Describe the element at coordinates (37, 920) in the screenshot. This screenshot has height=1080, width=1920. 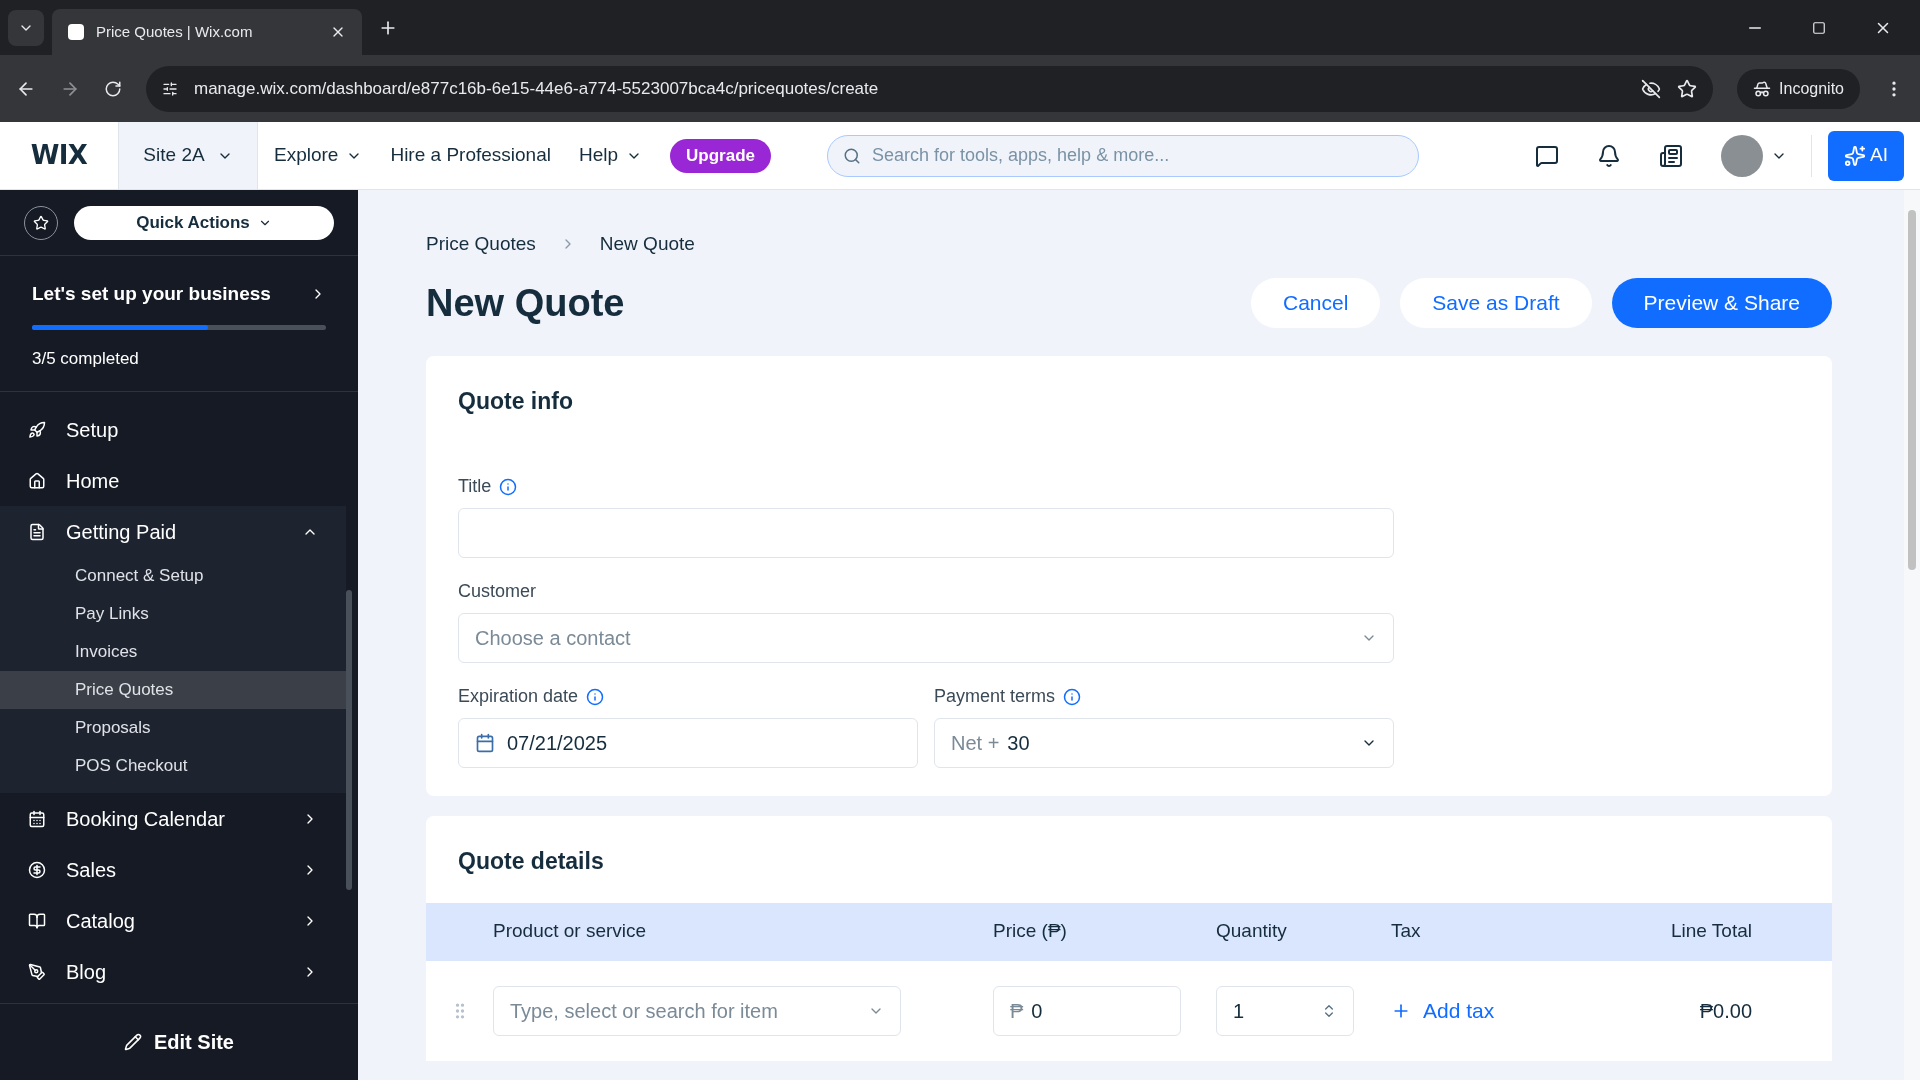
I see `book-icon` at that location.